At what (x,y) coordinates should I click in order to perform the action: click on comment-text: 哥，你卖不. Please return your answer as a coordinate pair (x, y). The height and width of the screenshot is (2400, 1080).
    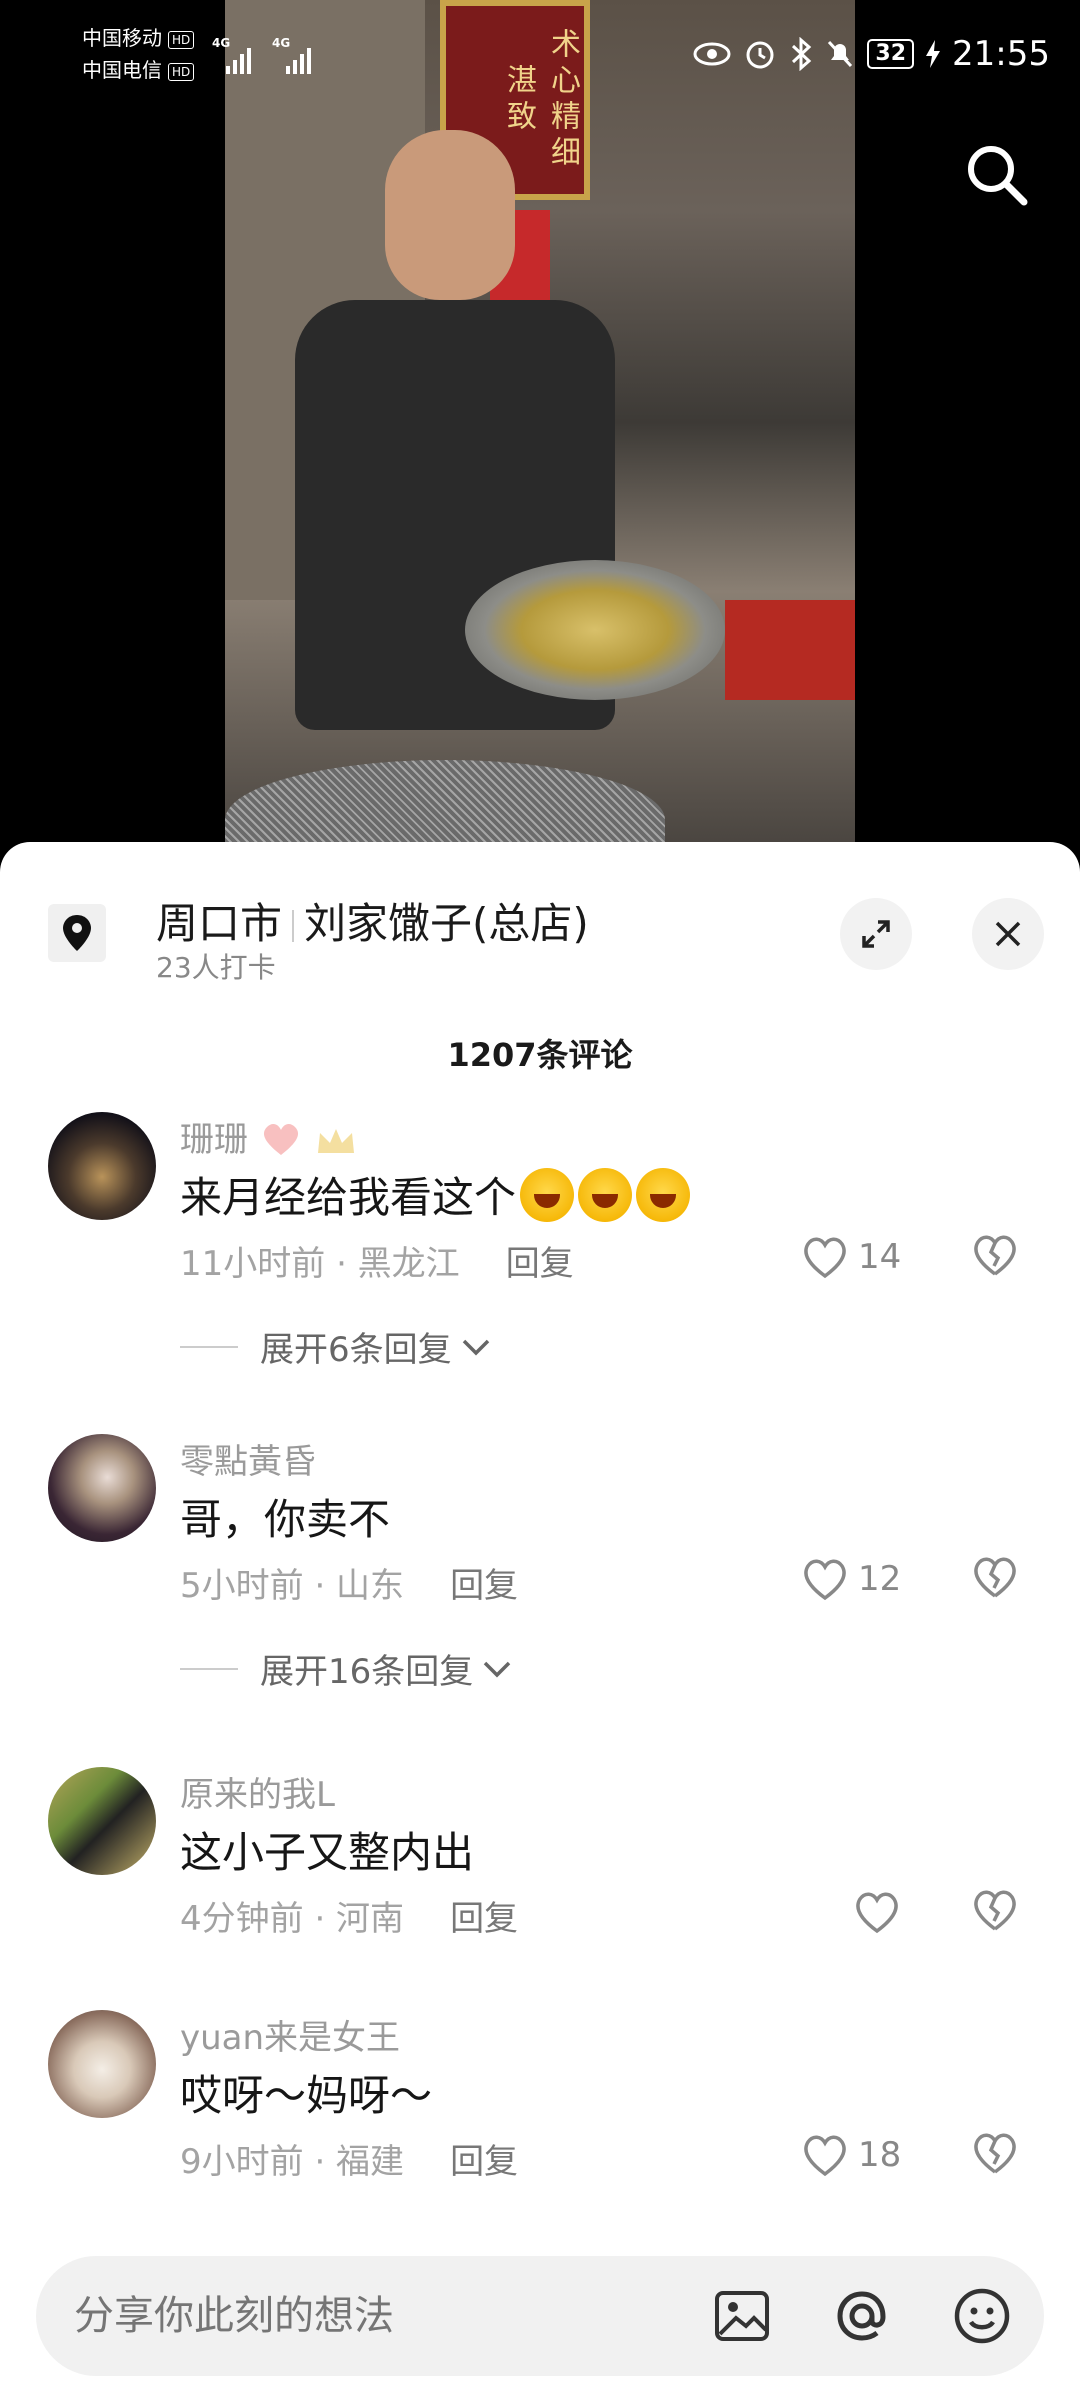
    Looking at the image, I should click on (285, 1519).